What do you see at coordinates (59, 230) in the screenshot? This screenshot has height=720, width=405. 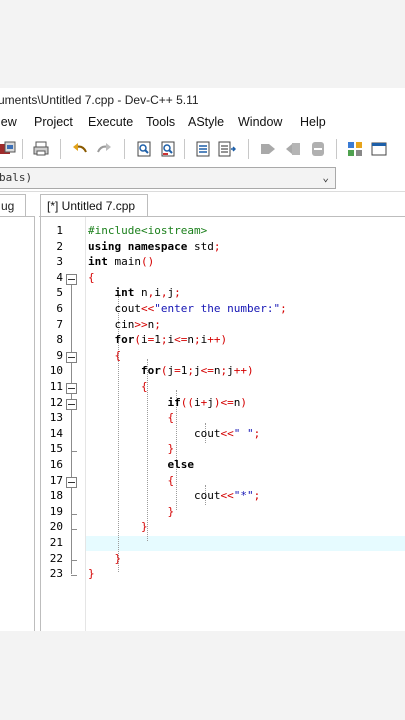 I see `line-number: 1` at bounding box center [59, 230].